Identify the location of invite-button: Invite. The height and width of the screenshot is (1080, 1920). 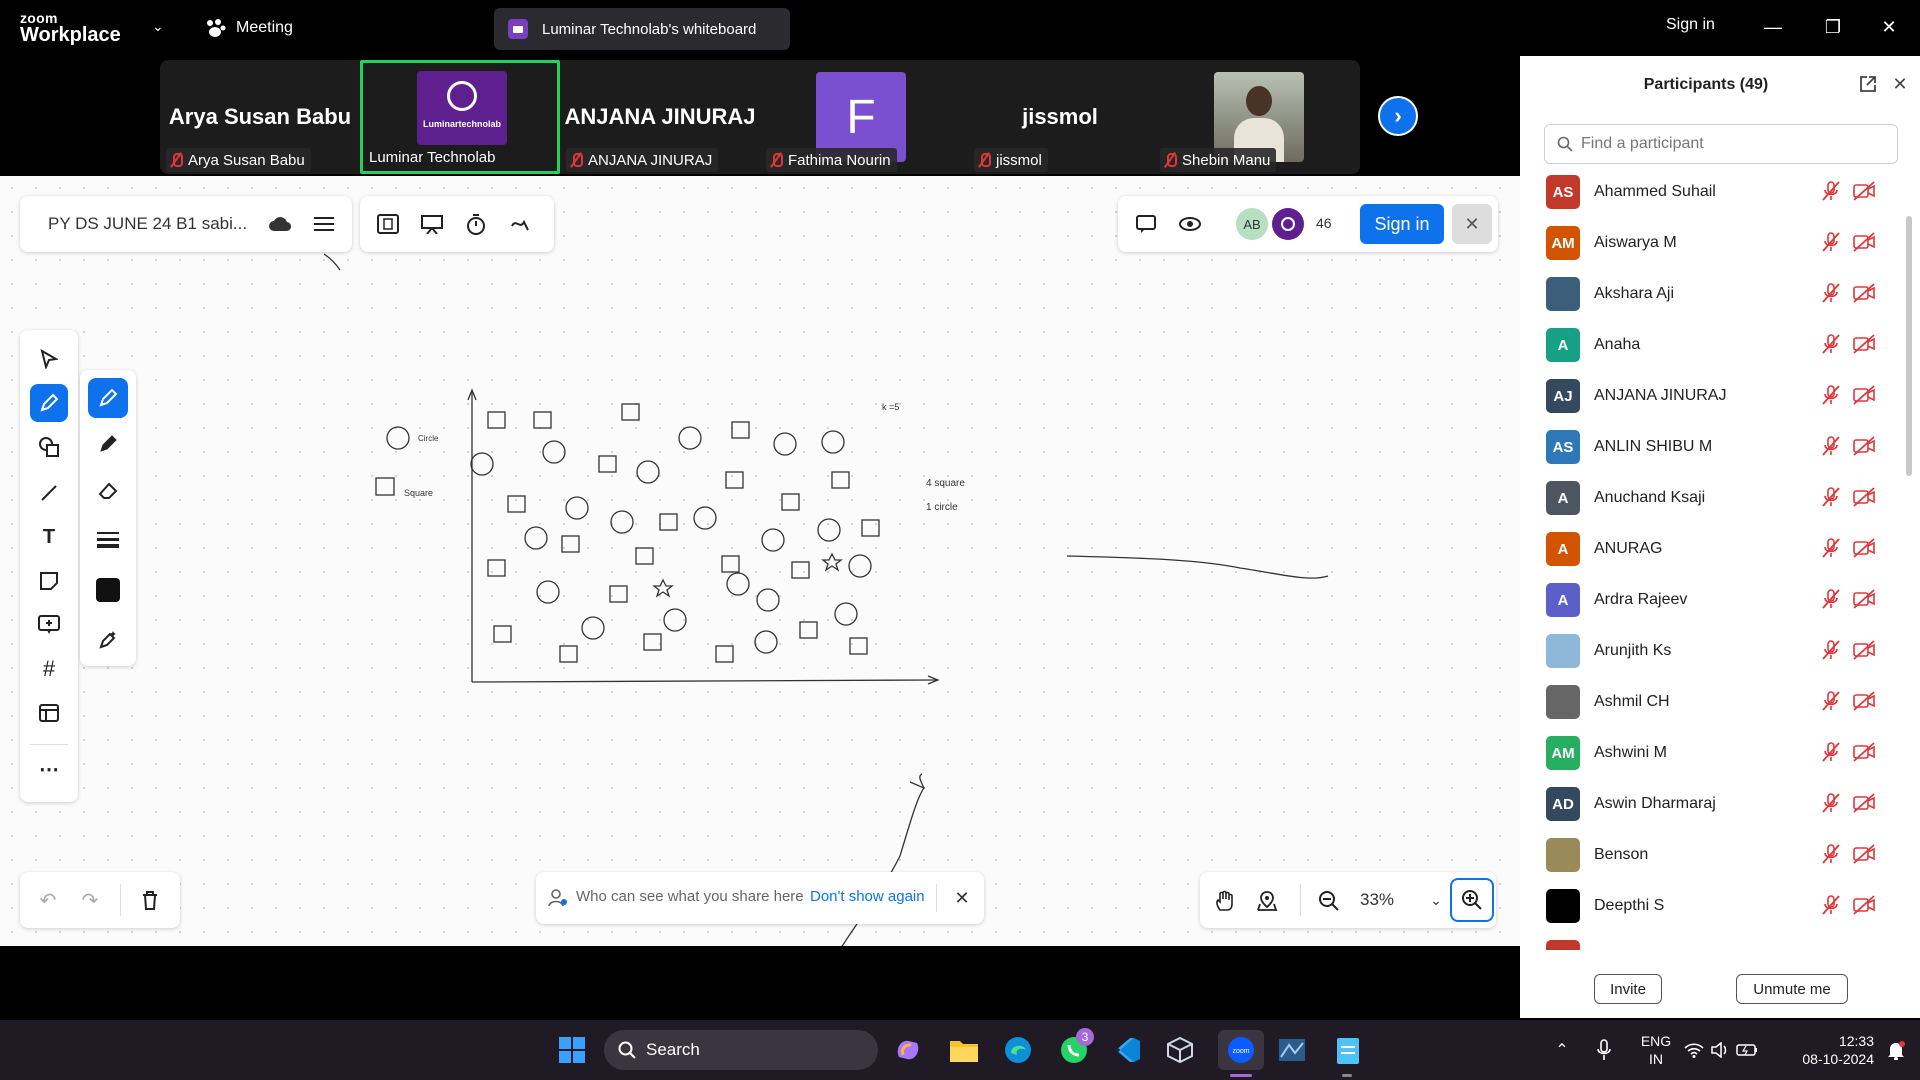
(1628, 989).